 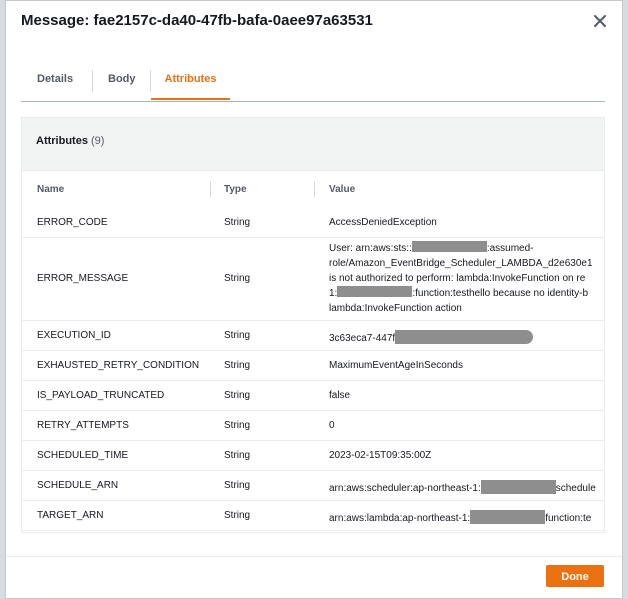 I want to click on done-button: Done, so click(x=575, y=576).